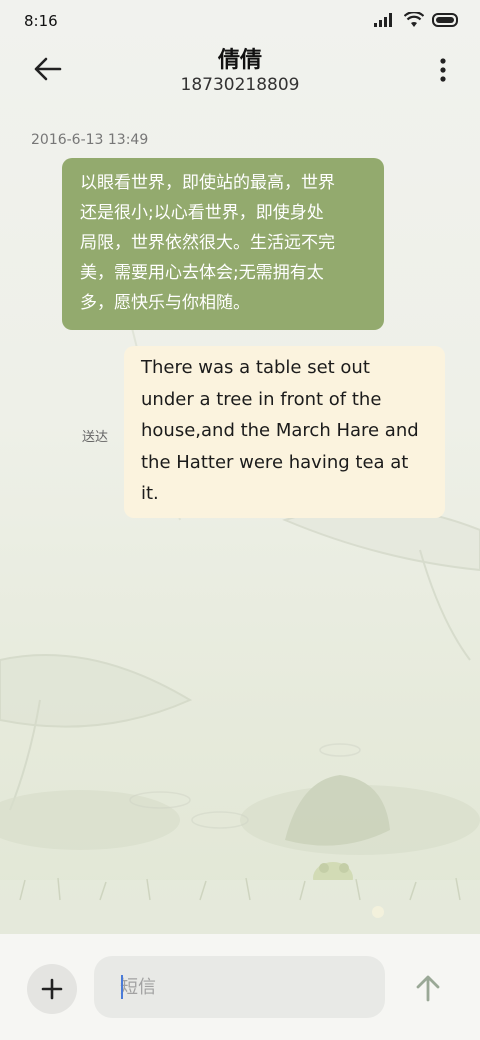 The width and height of the screenshot is (480, 1040). I want to click on status-icons, so click(417, 20).